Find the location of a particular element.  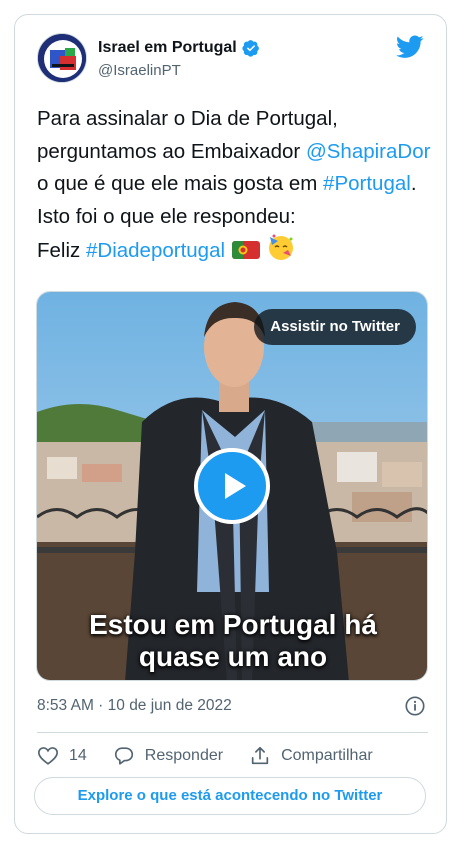

watch-on-twitter-button: Assistir no Twitter is located at coordinates (335, 327).